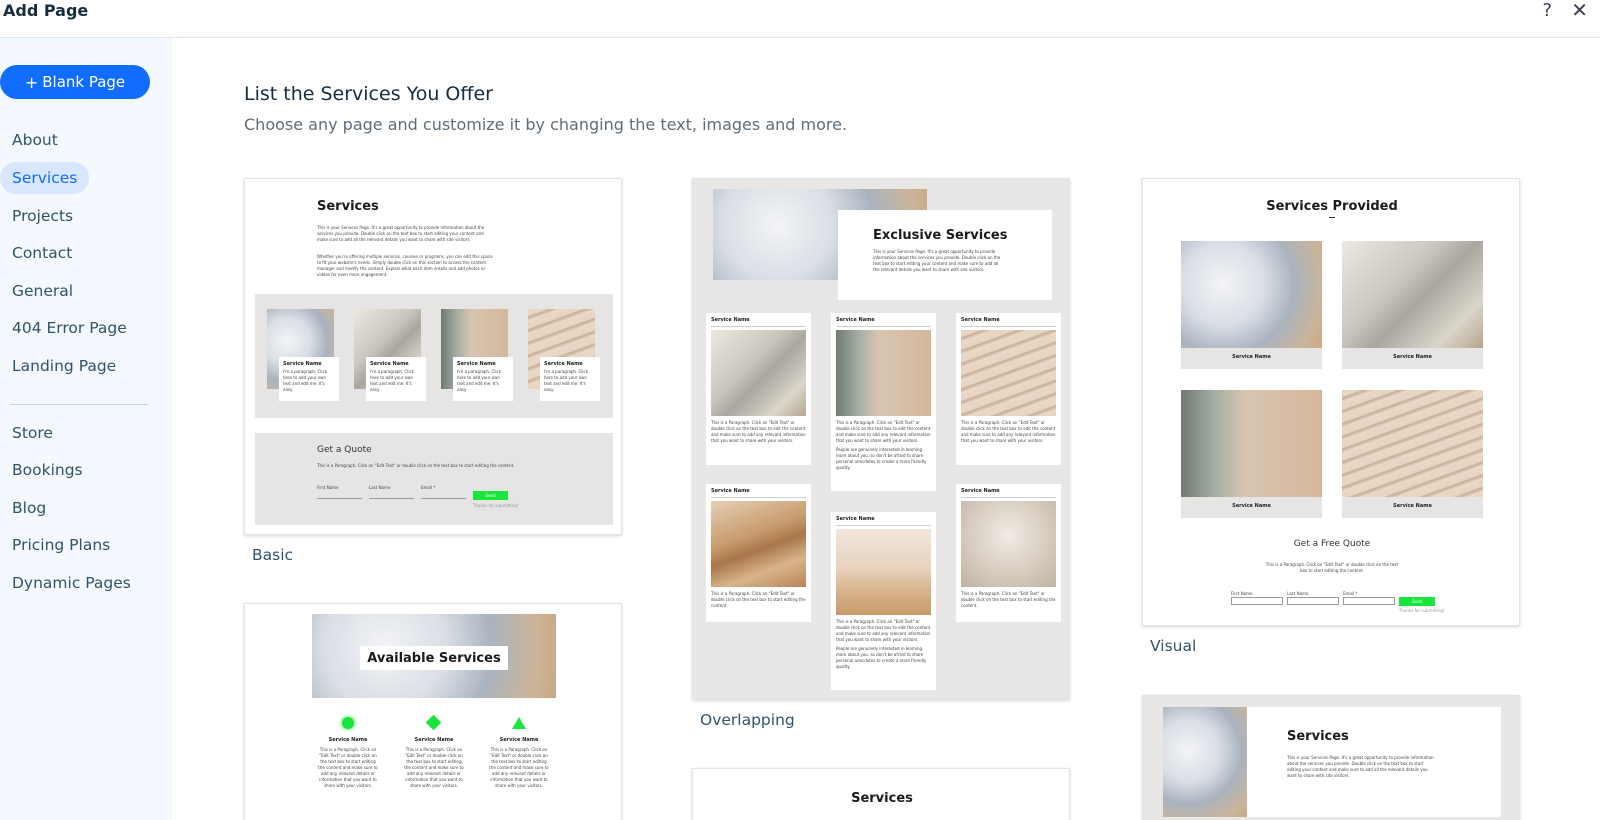 This screenshot has height=820, width=1600. What do you see at coordinates (1332, 206) in the screenshot?
I see `template-title: Services Provided` at bounding box center [1332, 206].